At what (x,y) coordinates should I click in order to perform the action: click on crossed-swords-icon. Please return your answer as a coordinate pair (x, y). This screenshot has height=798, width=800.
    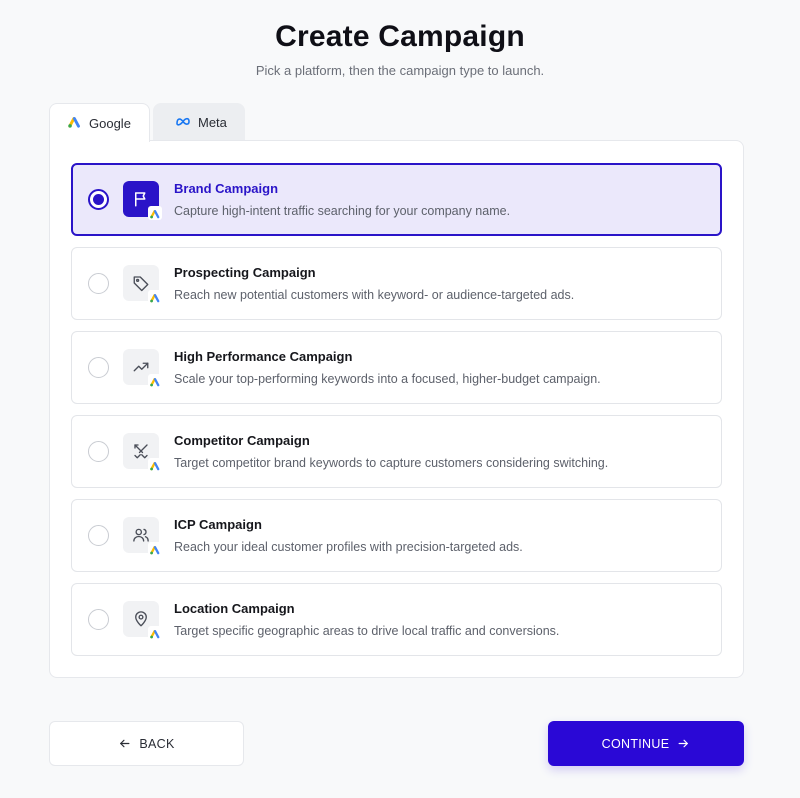
    Looking at the image, I should click on (141, 451).